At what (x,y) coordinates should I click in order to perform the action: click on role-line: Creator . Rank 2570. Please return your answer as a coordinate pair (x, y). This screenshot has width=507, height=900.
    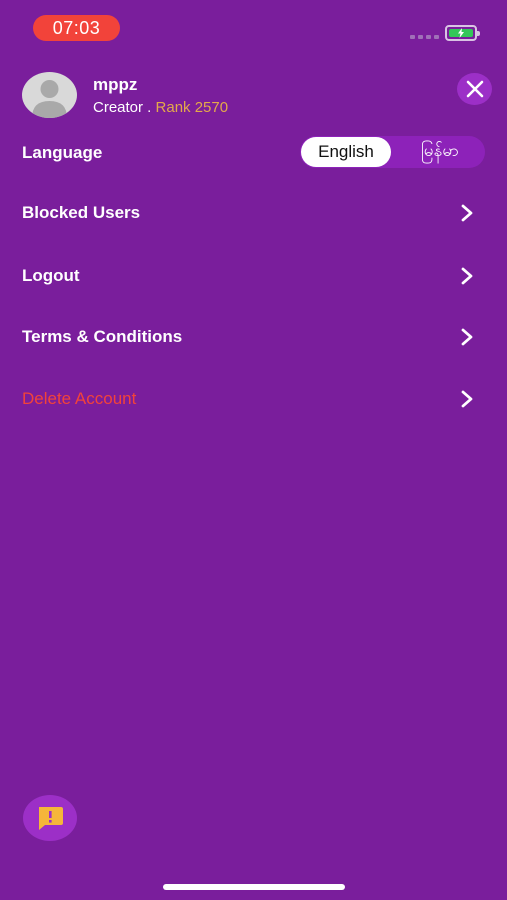
    Looking at the image, I should click on (160, 107).